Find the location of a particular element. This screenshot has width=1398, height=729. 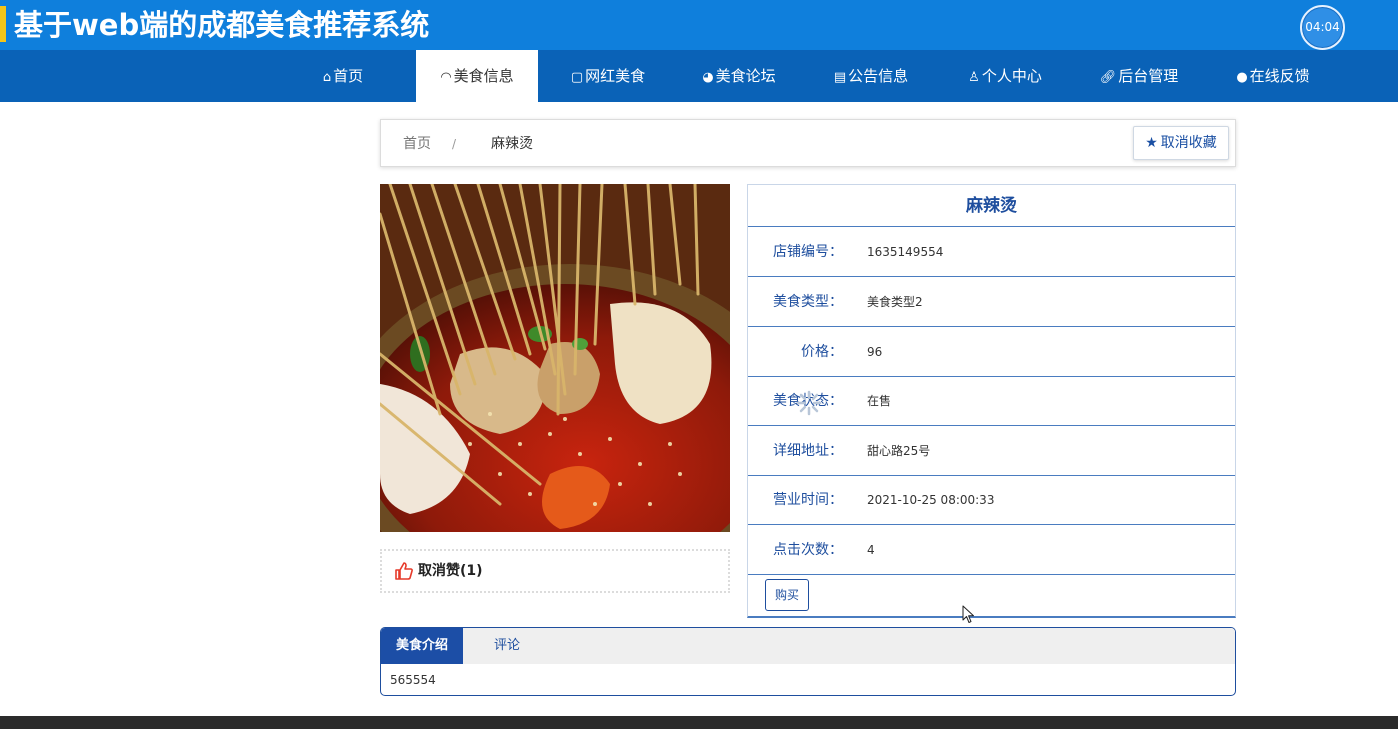

tab-food-intro: 美食介绍 is located at coordinates (422, 646).